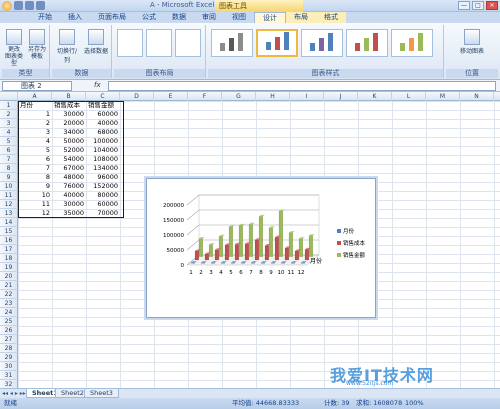  What do you see at coordinates (239, 96) in the screenshot?
I see `column-header-G: G` at bounding box center [239, 96].